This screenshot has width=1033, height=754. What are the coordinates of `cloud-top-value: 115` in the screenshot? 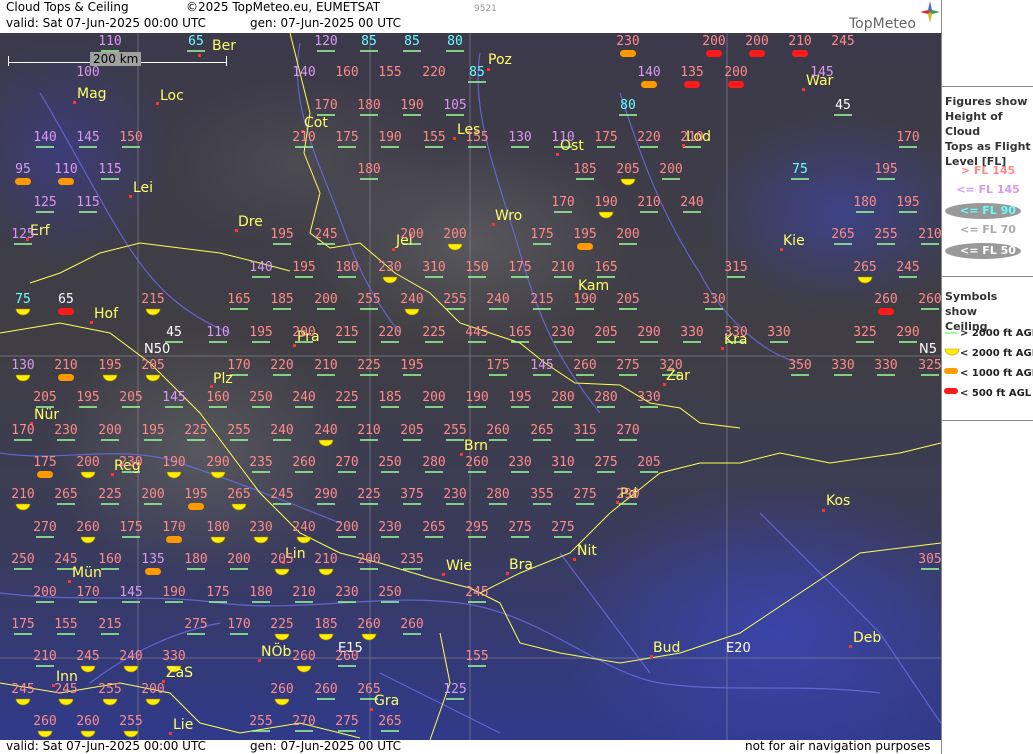 It's located at (110, 169).